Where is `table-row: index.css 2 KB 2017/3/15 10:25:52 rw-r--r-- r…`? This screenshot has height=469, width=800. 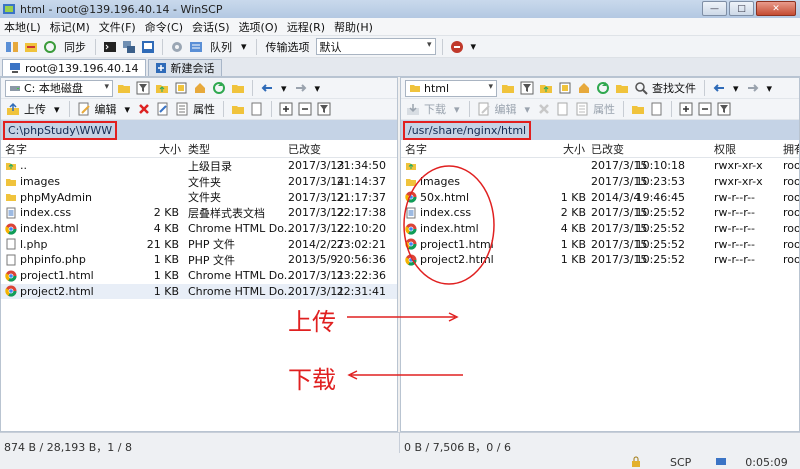
table-row: index.css 2 KB 2017/3/15 10:25:52 rw-r--r-- r… is located at coordinates (600, 213).